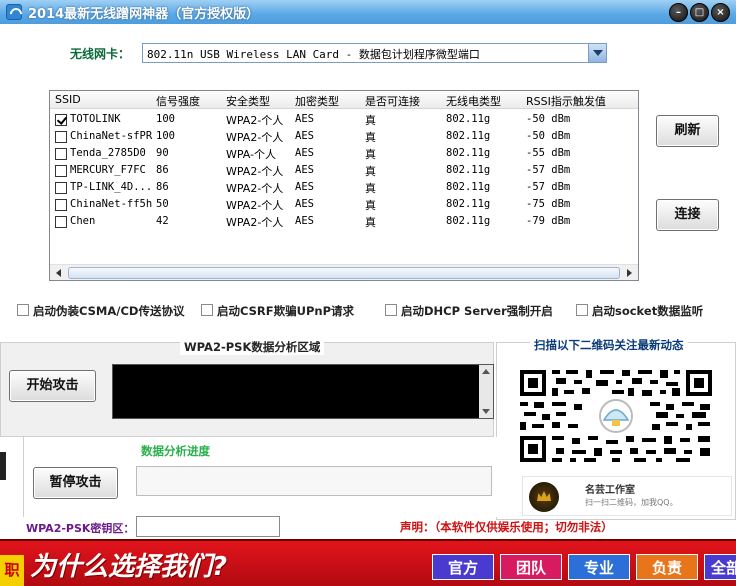  What do you see at coordinates (629, 273) in the screenshot?
I see `scroll-right-icon` at bounding box center [629, 273].